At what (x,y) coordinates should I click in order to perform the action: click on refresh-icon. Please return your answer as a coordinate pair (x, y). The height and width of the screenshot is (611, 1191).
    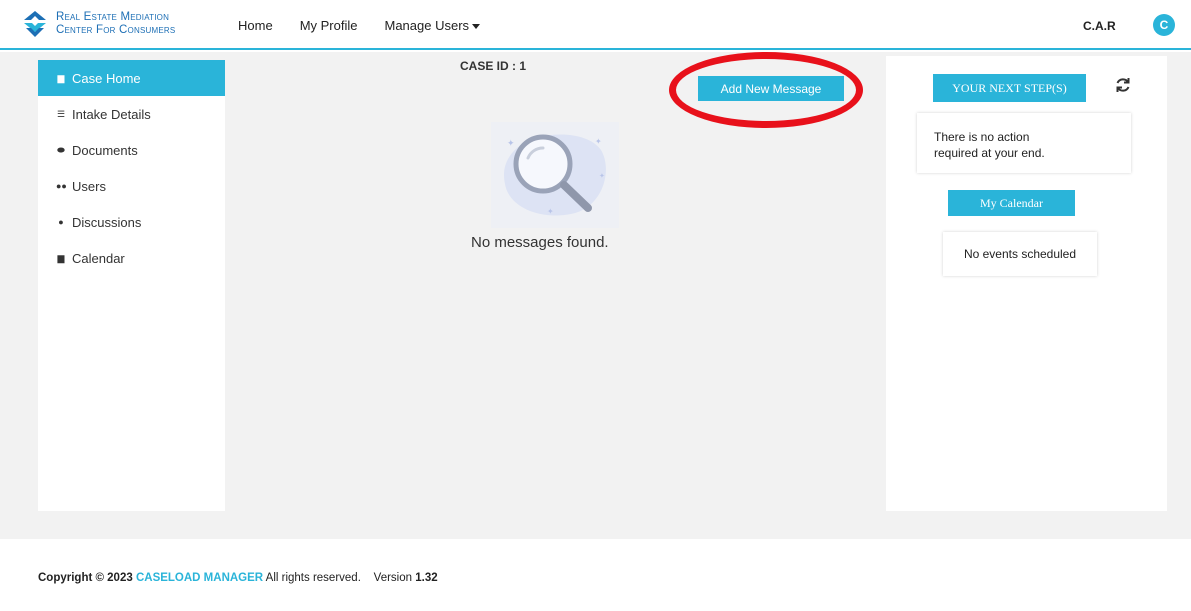
    Looking at the image, I should click on (1123, 85).